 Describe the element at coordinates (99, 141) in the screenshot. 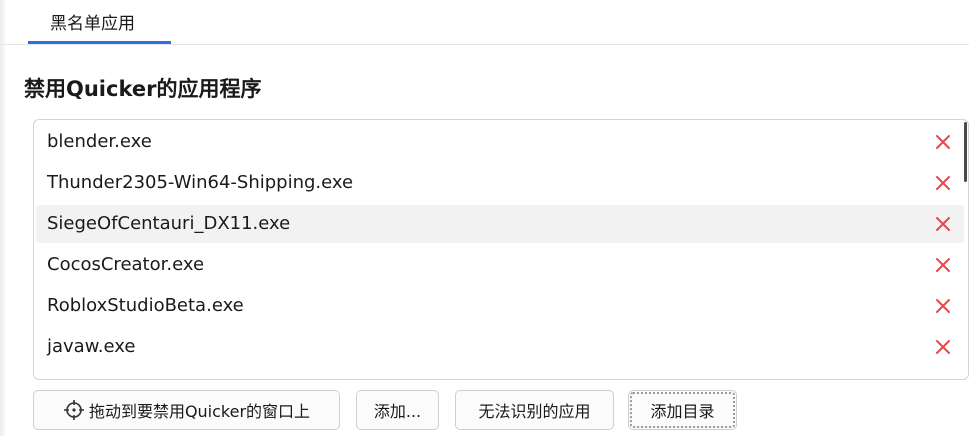

I see `app-name: blender.exe` at that location.